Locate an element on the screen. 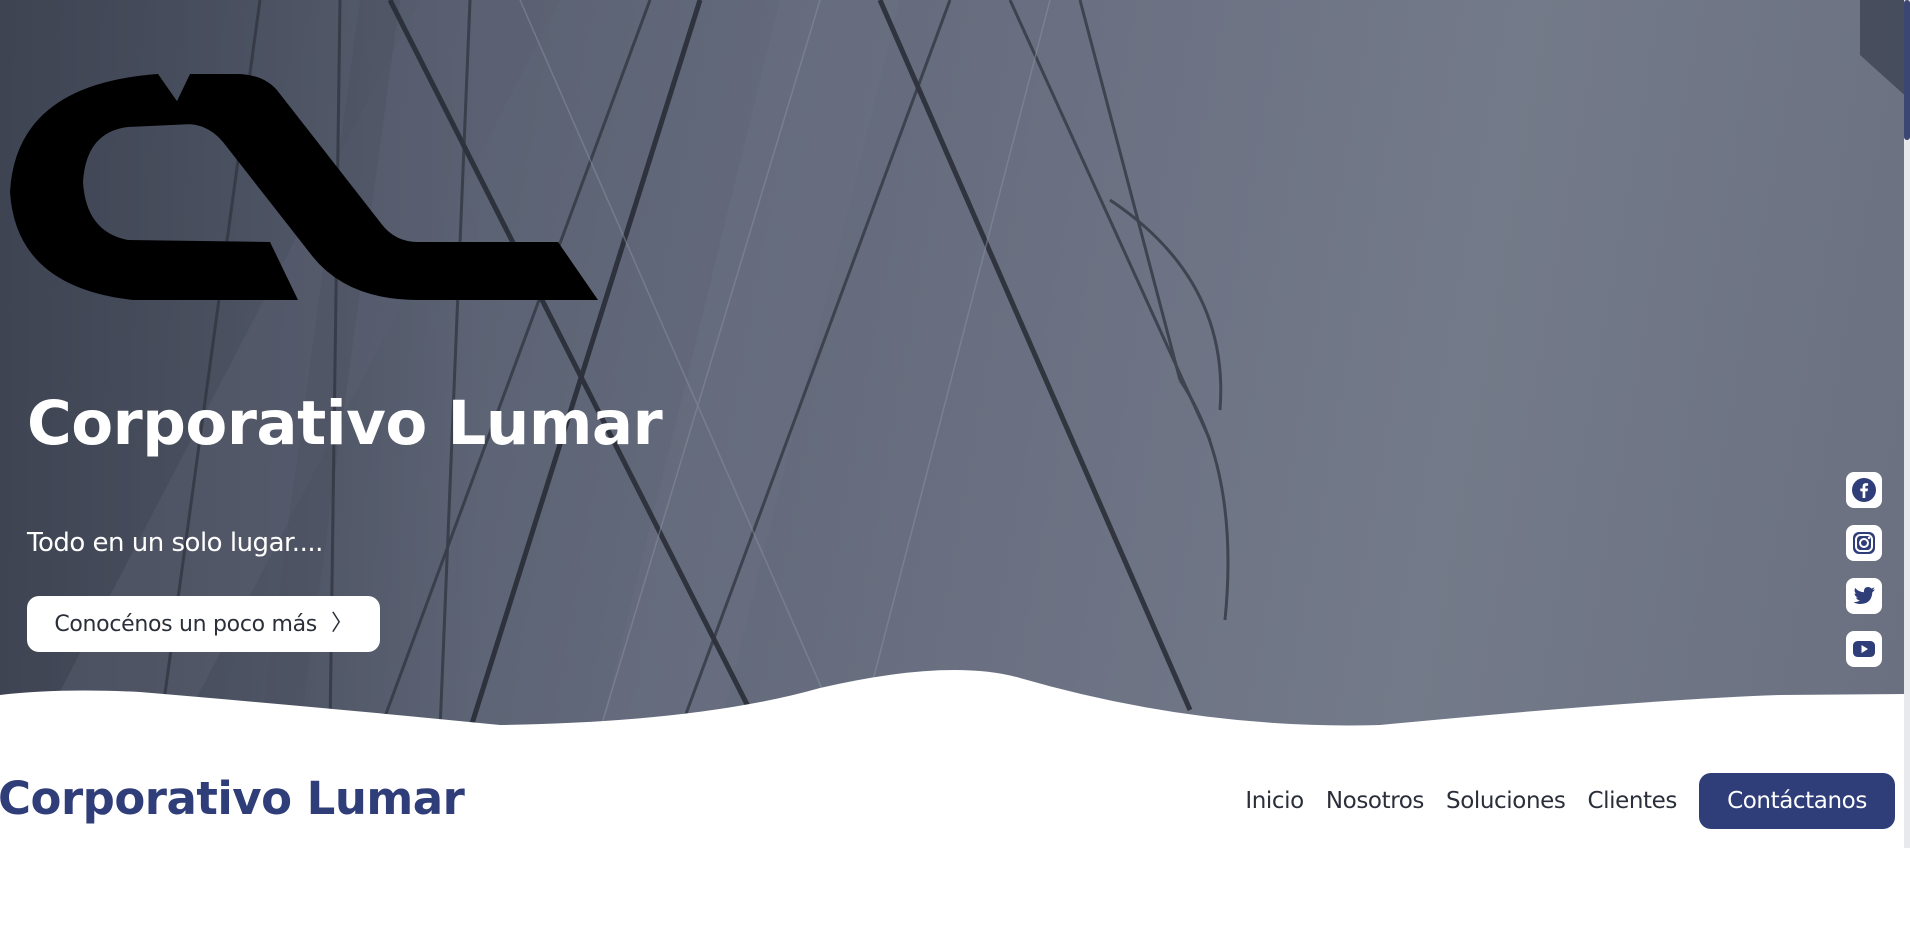 The height and width of the screenshot is (950, 1910). facebook-link is located at coordinates (1864, 490).